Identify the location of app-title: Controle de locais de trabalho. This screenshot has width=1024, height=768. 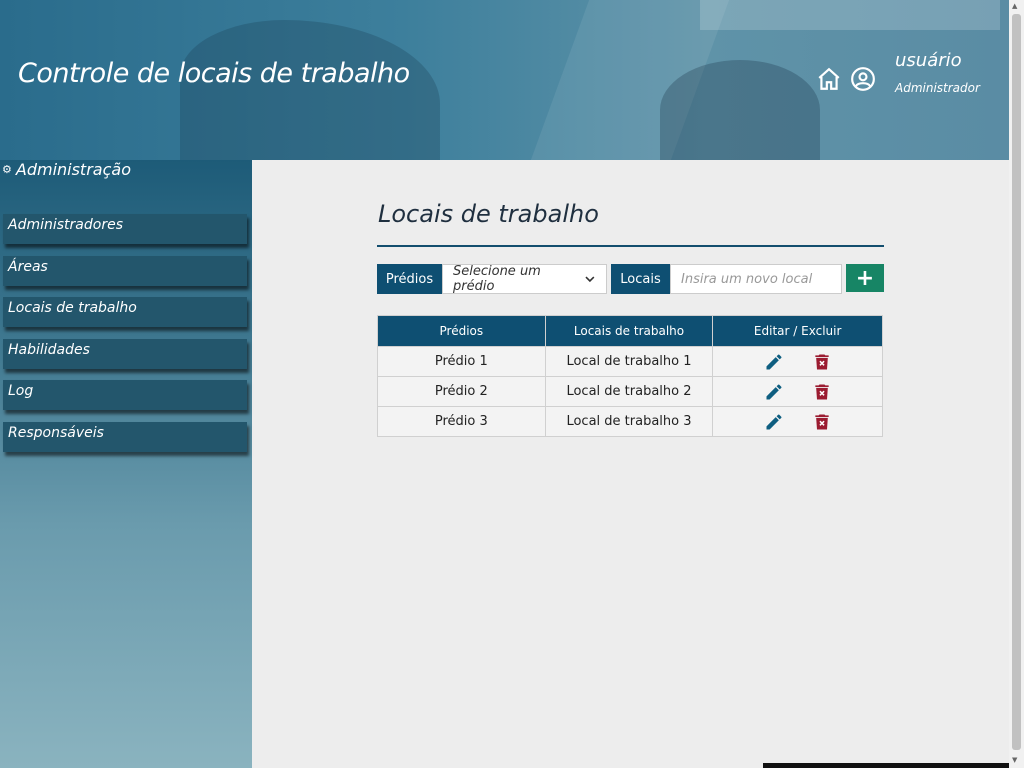
(214, 73).